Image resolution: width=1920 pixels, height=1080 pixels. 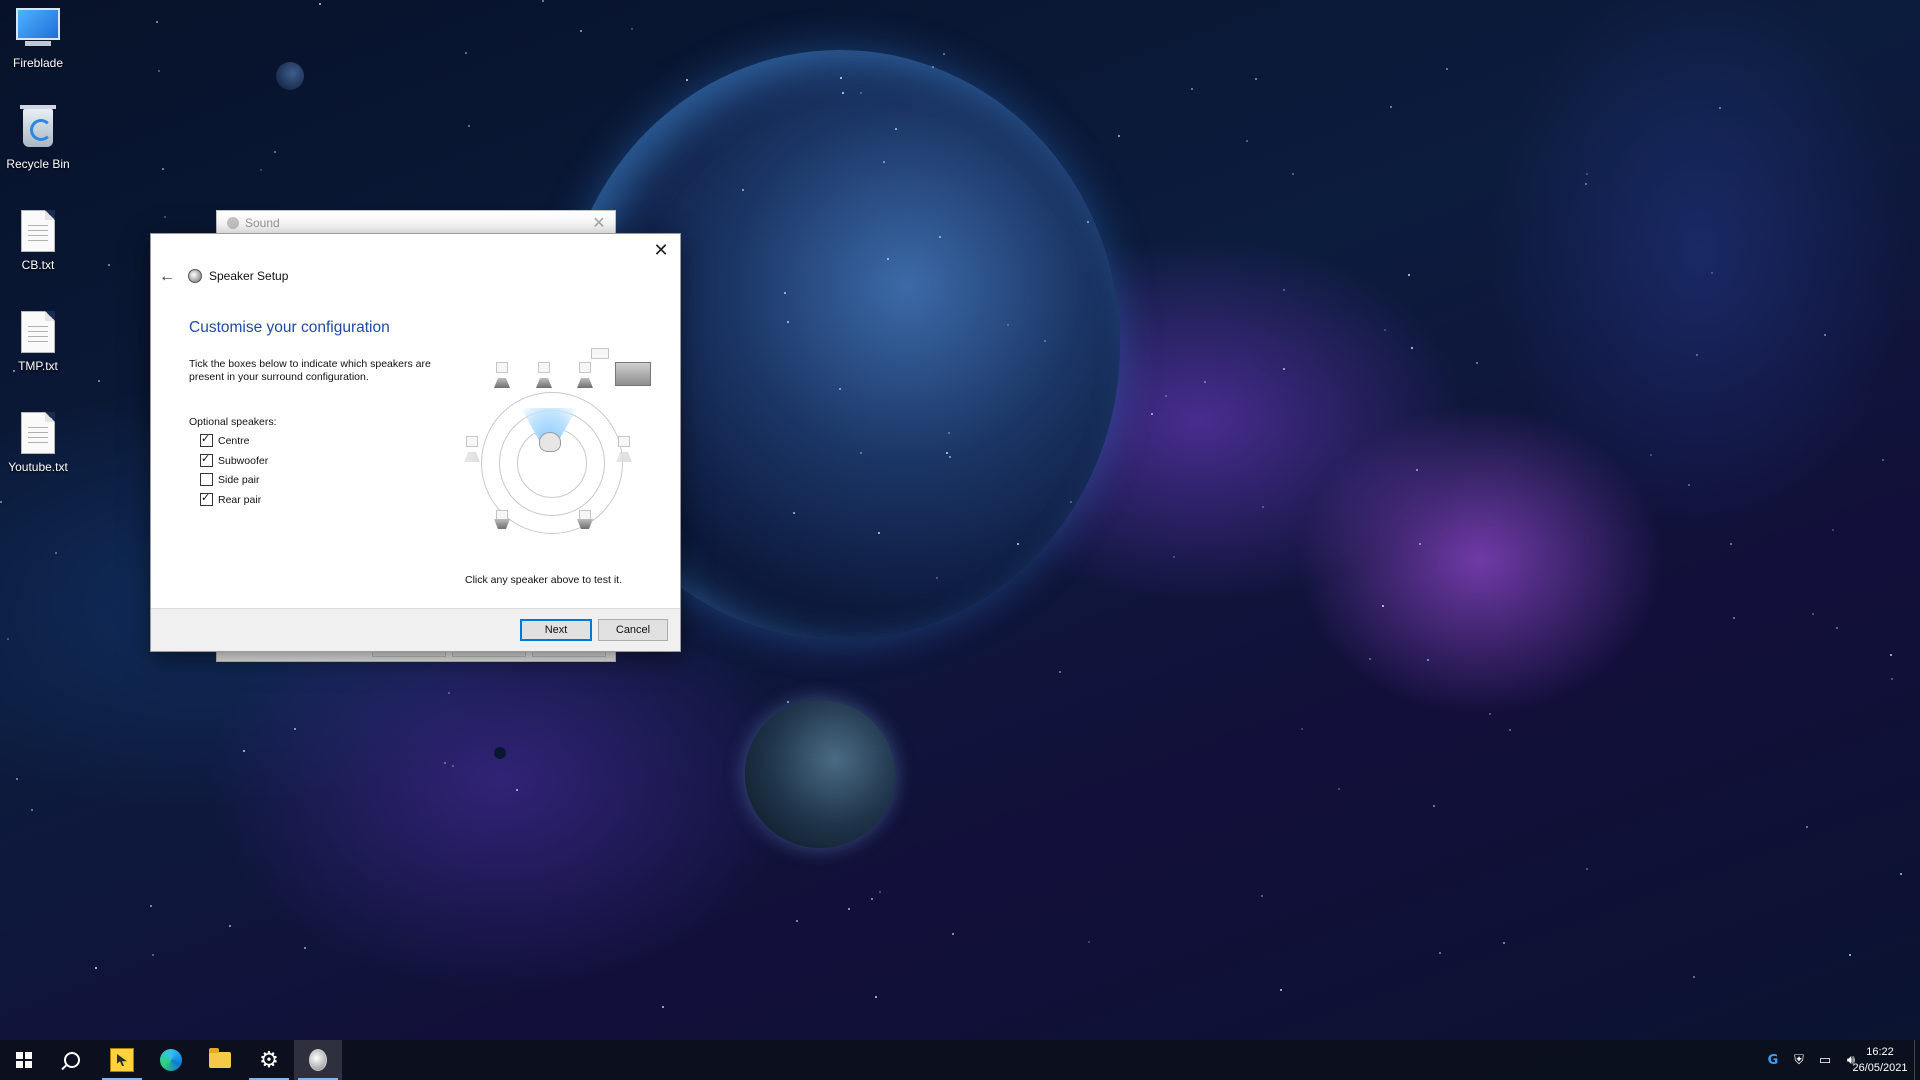 What do you see at coordinates (72, 1060) in the screenshot?
I see `search-button` at bounding box center [72, 1060].